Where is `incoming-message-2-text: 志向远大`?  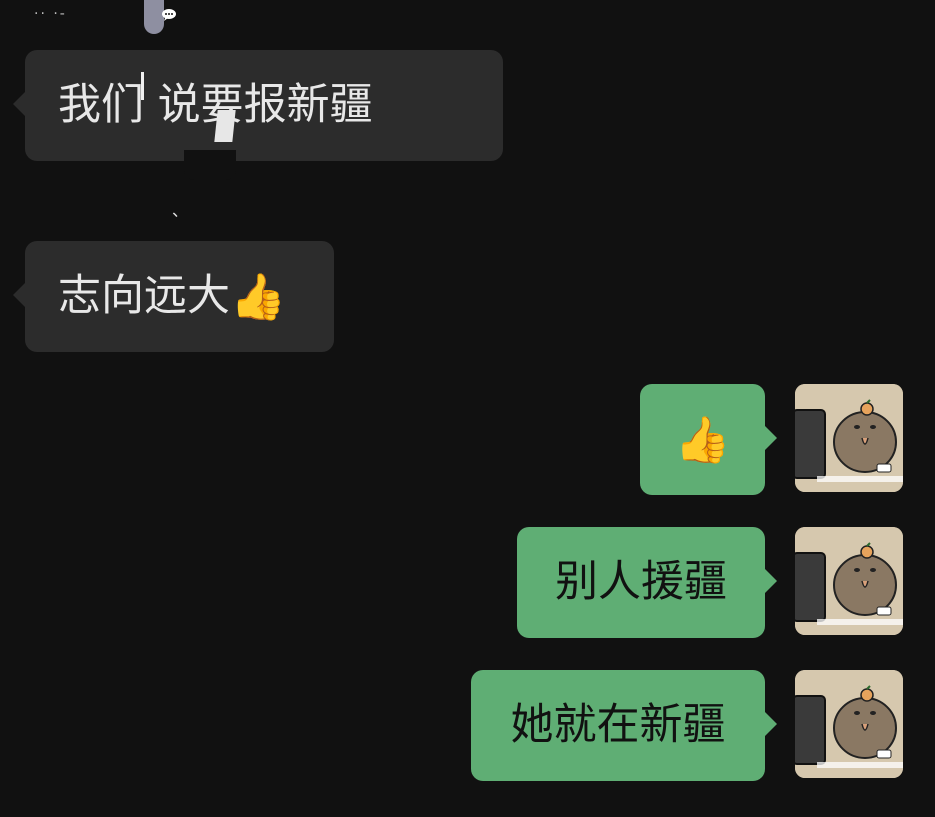
incoming-message-2-text: 志向远大 is located at coordinates (144, 296).